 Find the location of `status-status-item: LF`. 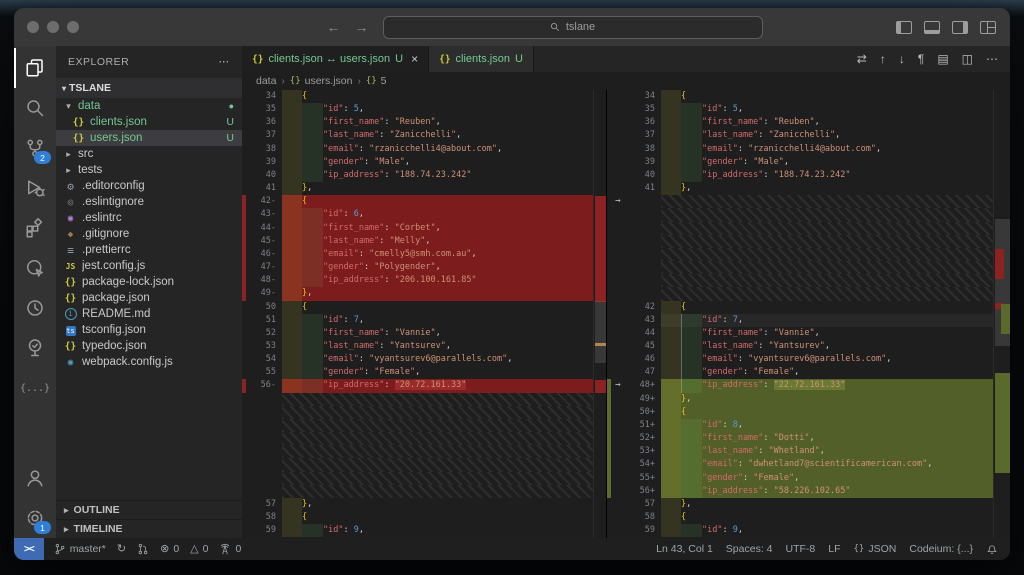

status-status-item: LF is located at coordinates (834, 549).